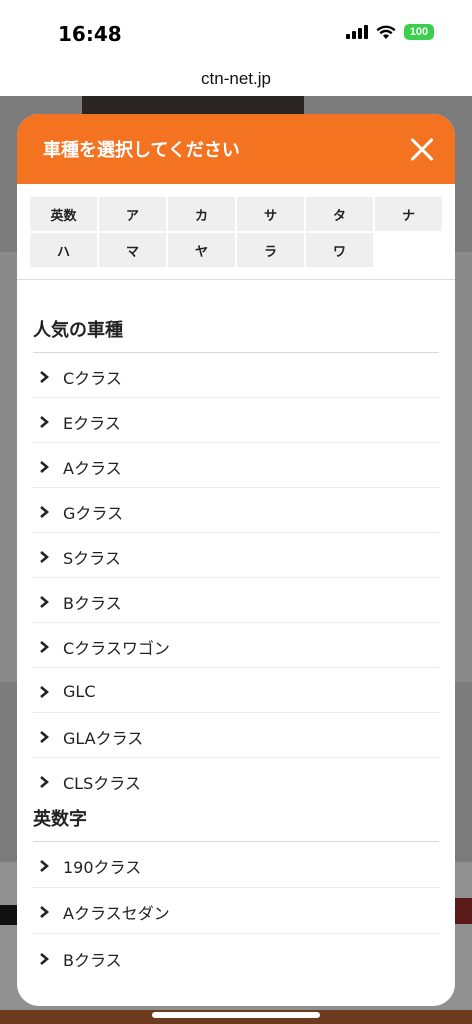 The width and height of the screenshot is (472, 1024). Describe the element at coordinates (463, 911) in the screenshot. I see `background-logo-right` at that location.